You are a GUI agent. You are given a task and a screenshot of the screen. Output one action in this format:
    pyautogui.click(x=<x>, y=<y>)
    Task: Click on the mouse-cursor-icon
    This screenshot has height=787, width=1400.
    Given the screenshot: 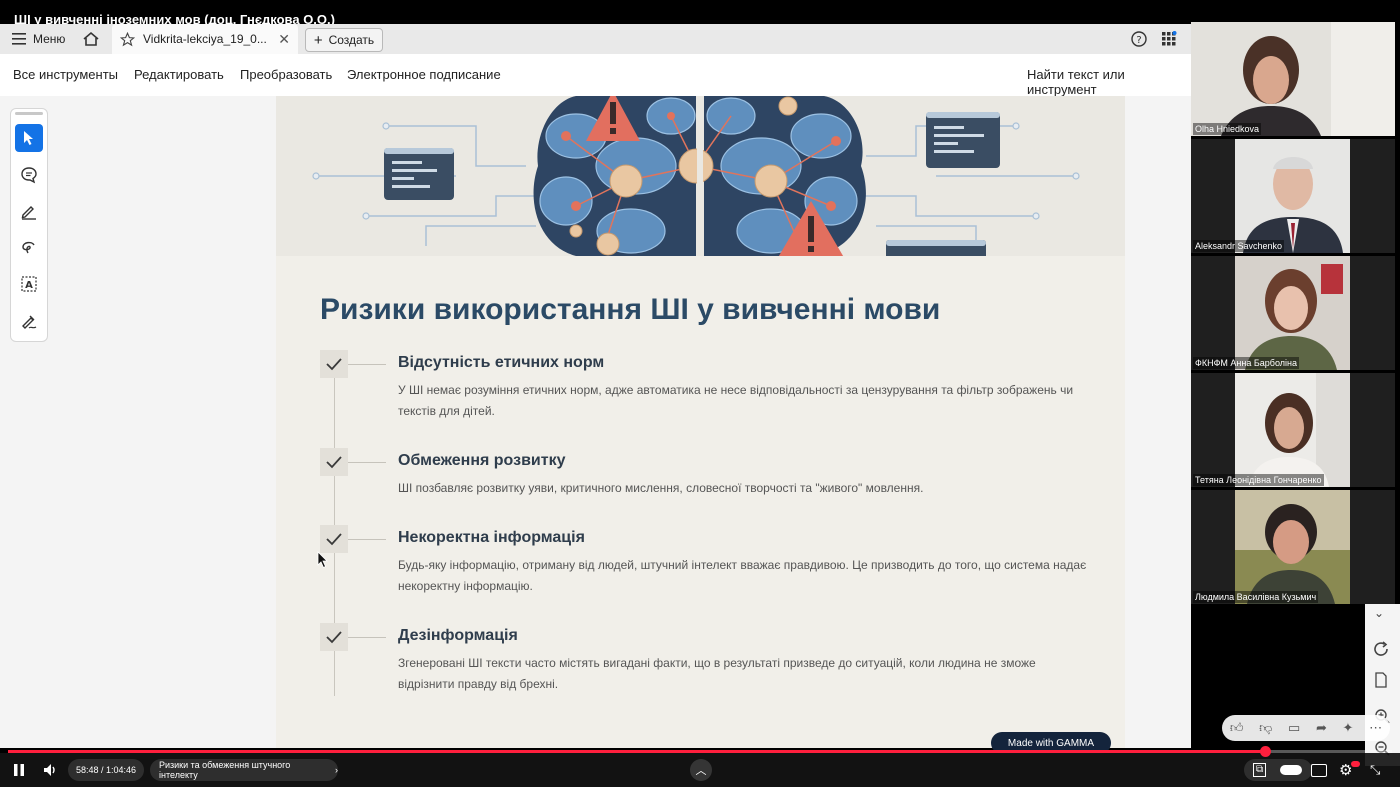 What is the action you would take?
    pyautogui.click(x=322, y=560)
    